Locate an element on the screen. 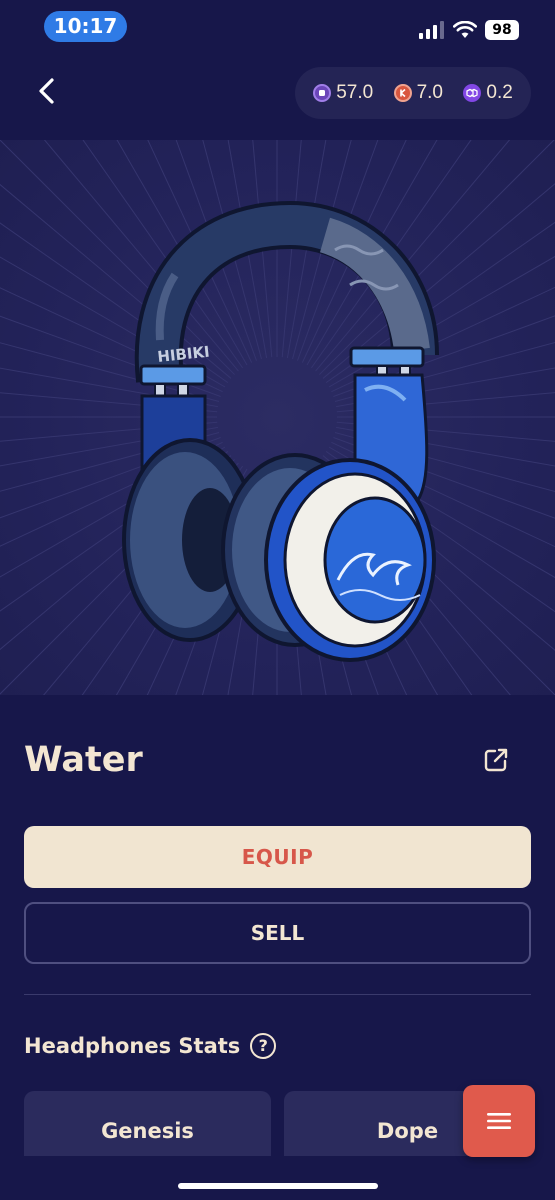 The image size is (555, 1200). system-icons: 98 is located at coordinates (469, 30).